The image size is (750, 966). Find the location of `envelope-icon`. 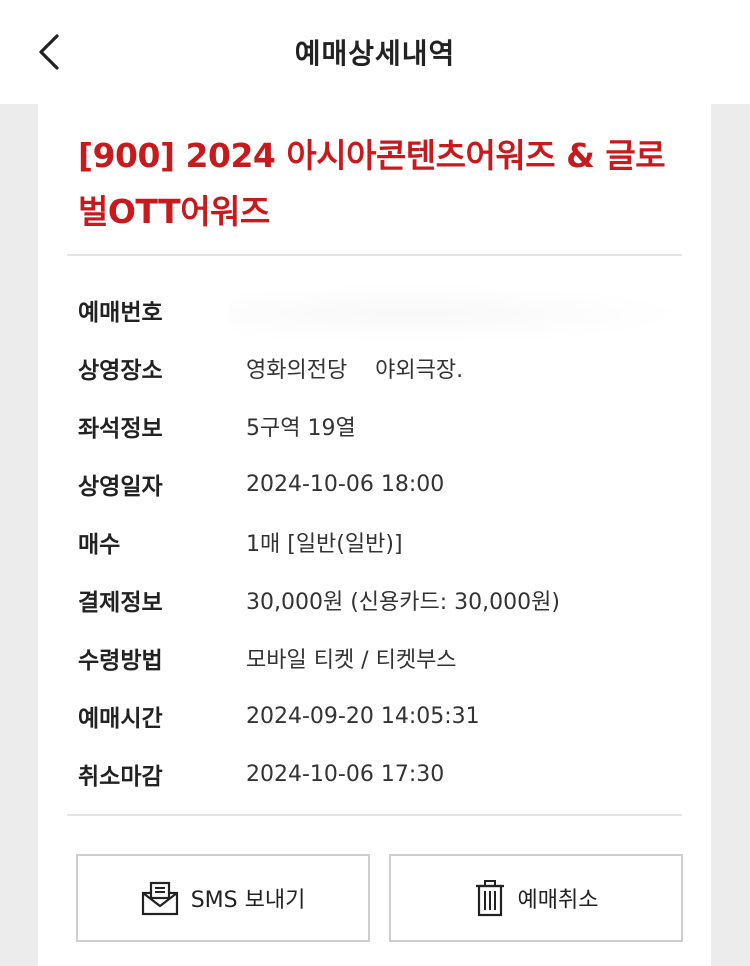

envelope-icon is located at coordinates (159, 898).